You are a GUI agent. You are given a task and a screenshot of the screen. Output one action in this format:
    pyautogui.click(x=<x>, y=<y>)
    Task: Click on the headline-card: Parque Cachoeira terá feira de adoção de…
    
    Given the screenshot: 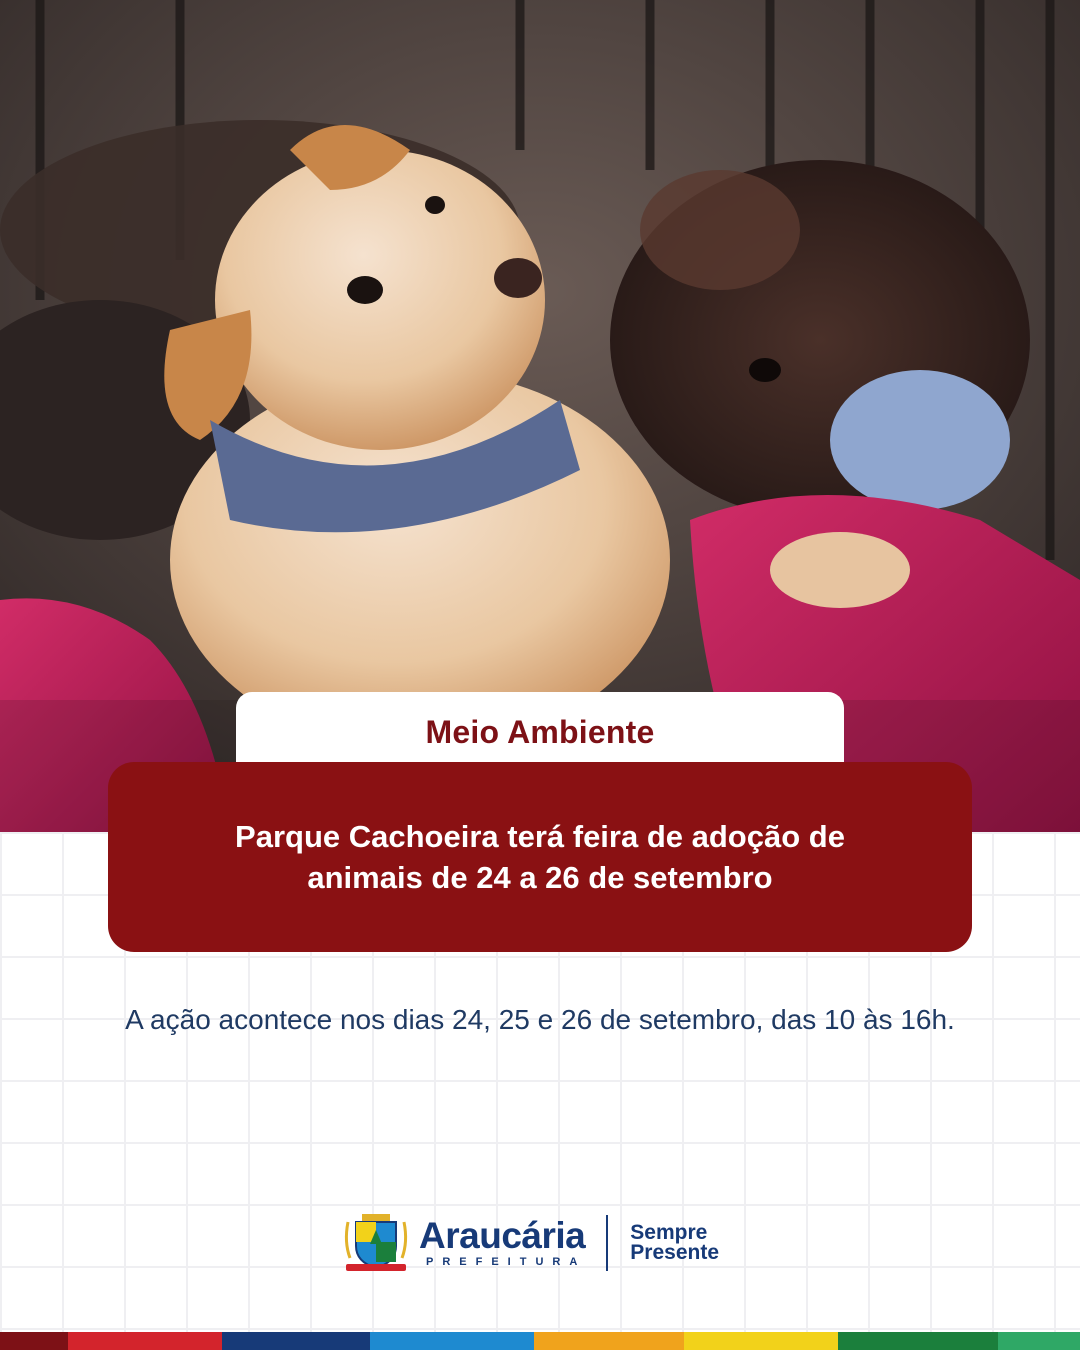 What is the action you would take?
    pyautogui.click(x=540, y=857)
    